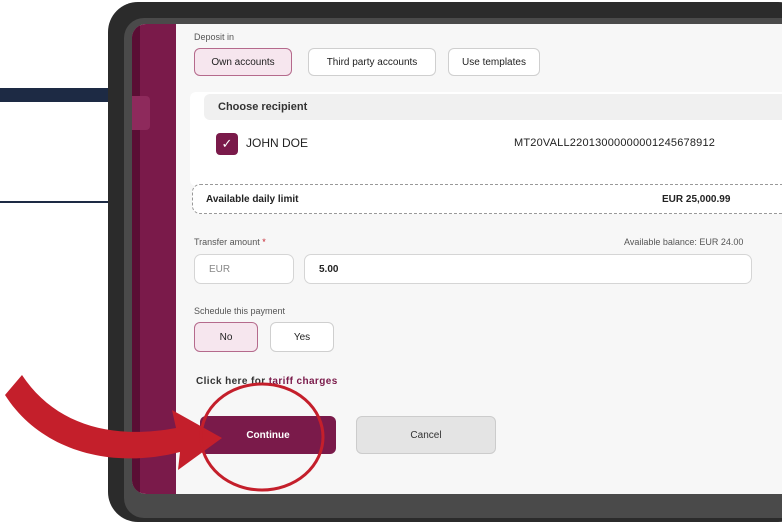  What do you see at coordinates (154, 259) in the screenshot?
I see `sidebar` at bounding box center [154, 259].